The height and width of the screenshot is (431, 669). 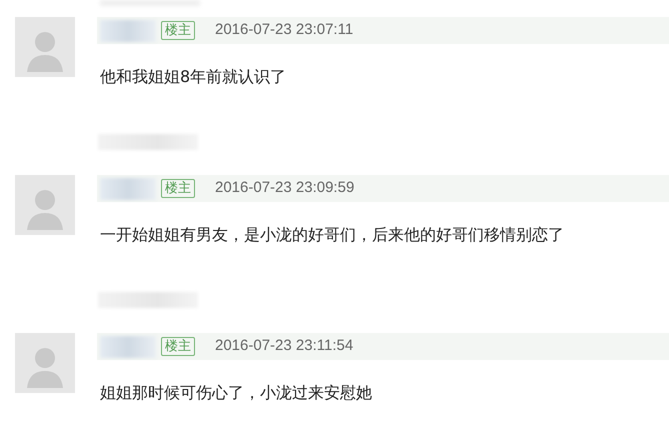 I want to click on post-time: 2016-07-23 23:11:54, so click(x=284, y=346).